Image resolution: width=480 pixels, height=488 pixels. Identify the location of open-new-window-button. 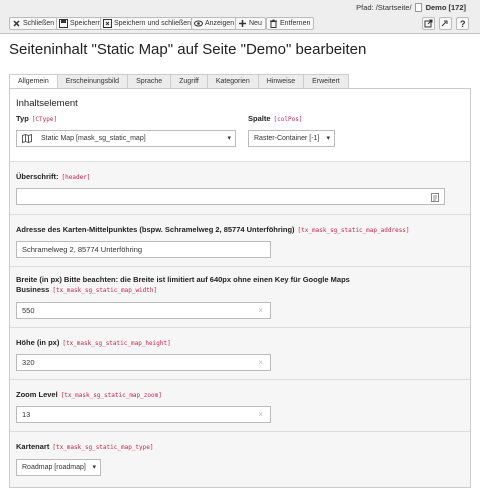
(428, 23).